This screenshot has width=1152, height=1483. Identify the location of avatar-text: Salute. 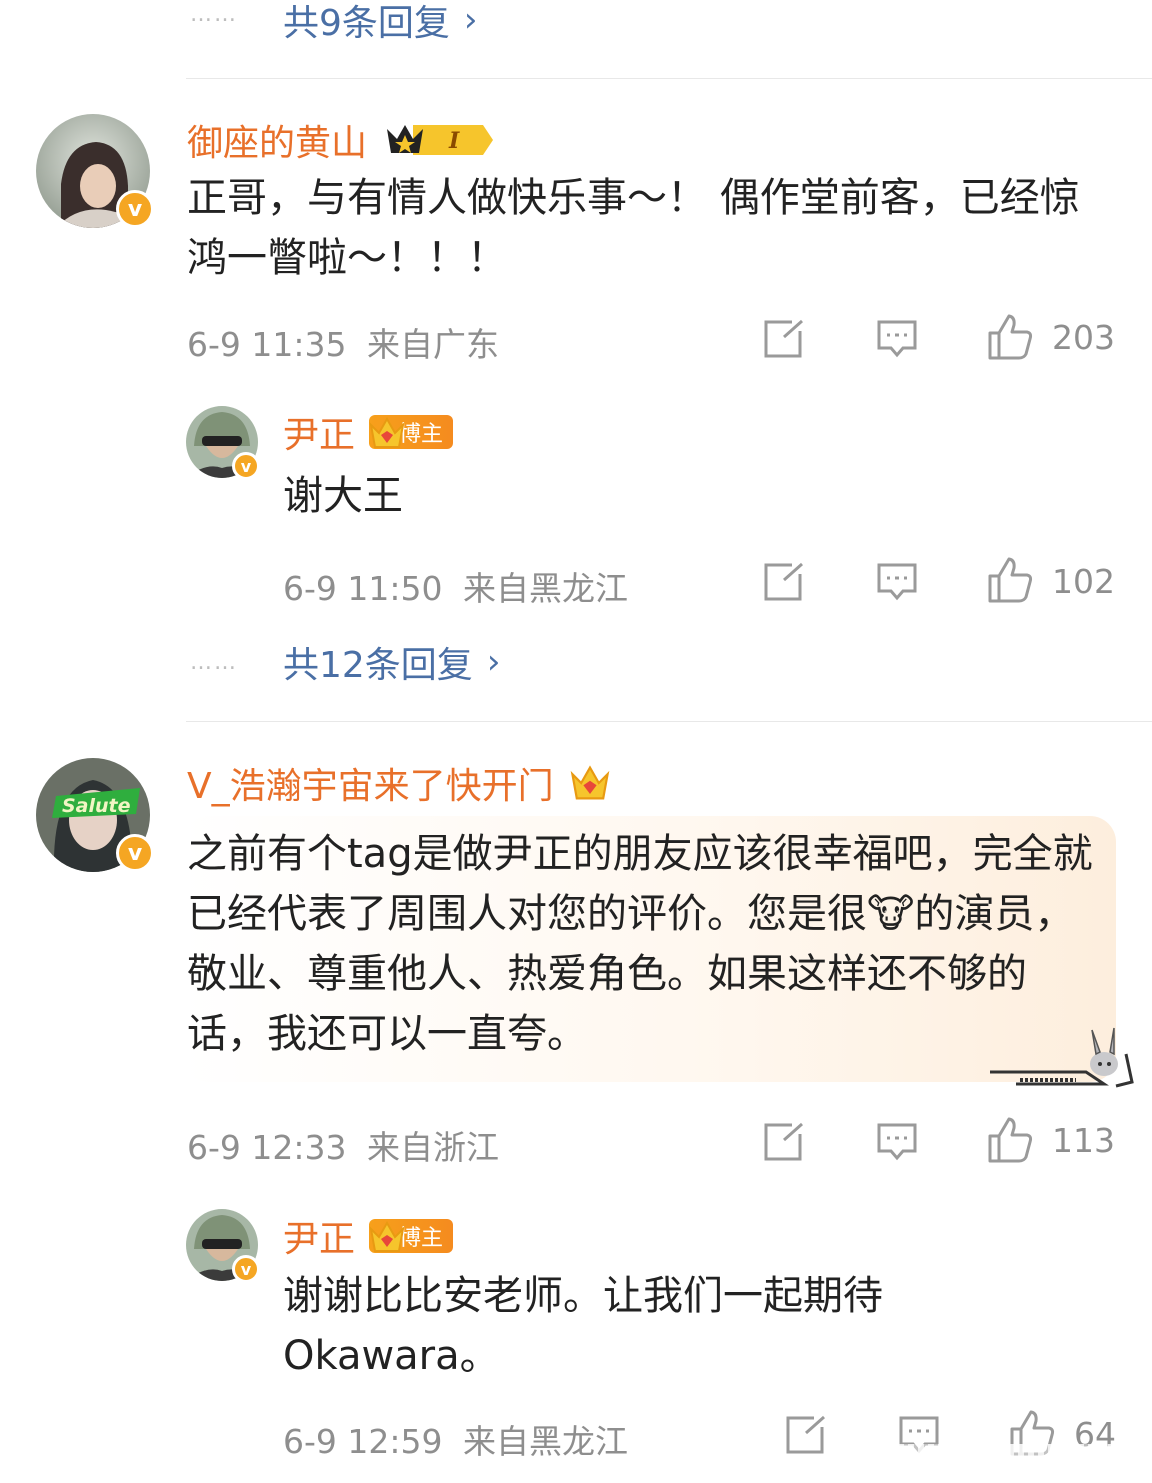
(96, 806).